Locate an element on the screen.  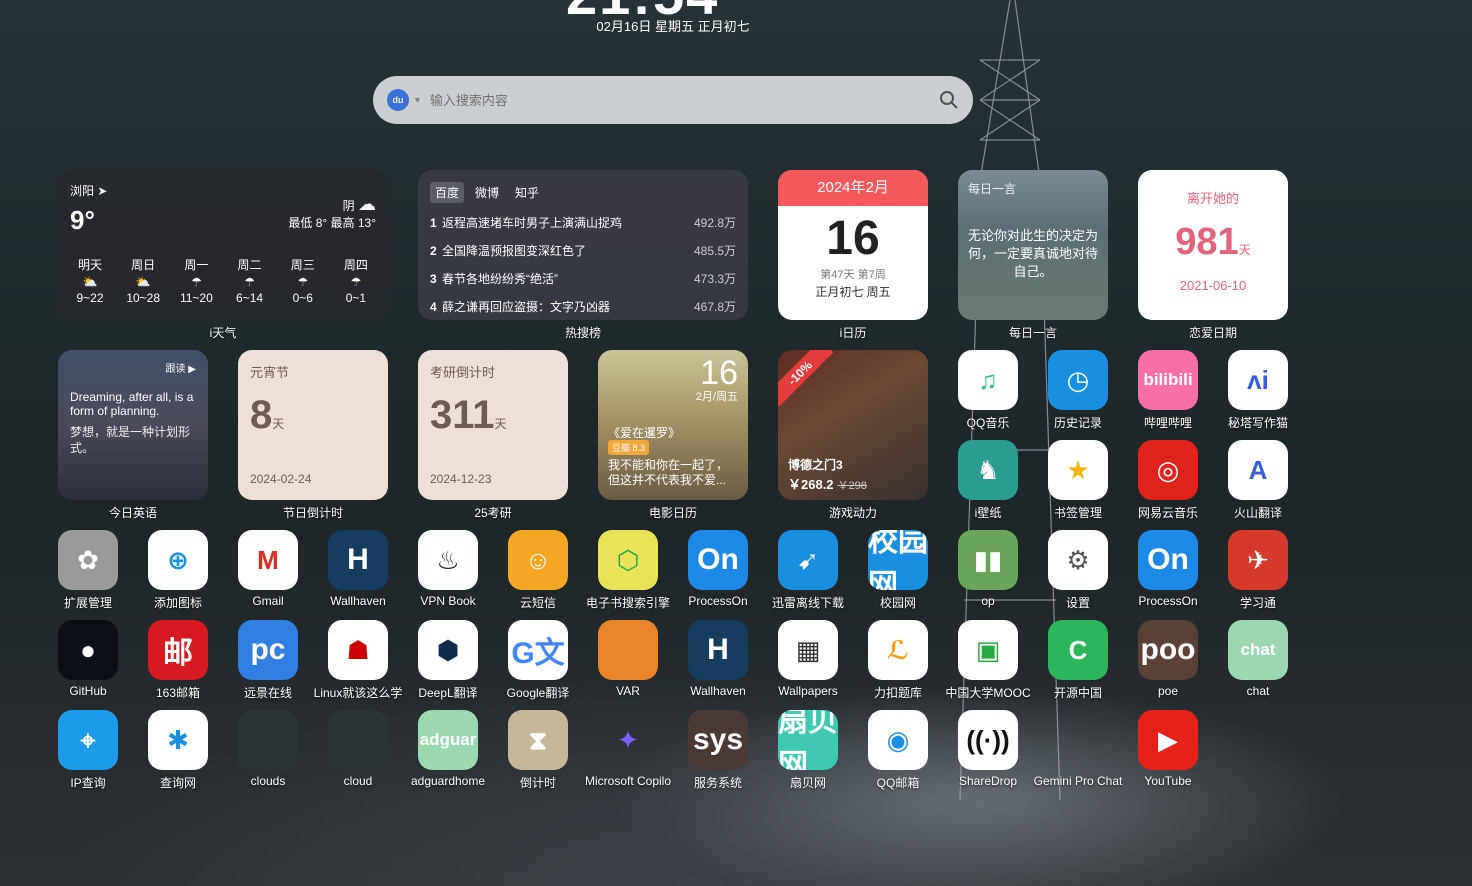
festival-title: 元宵节 is located at coordinates (270, 372).